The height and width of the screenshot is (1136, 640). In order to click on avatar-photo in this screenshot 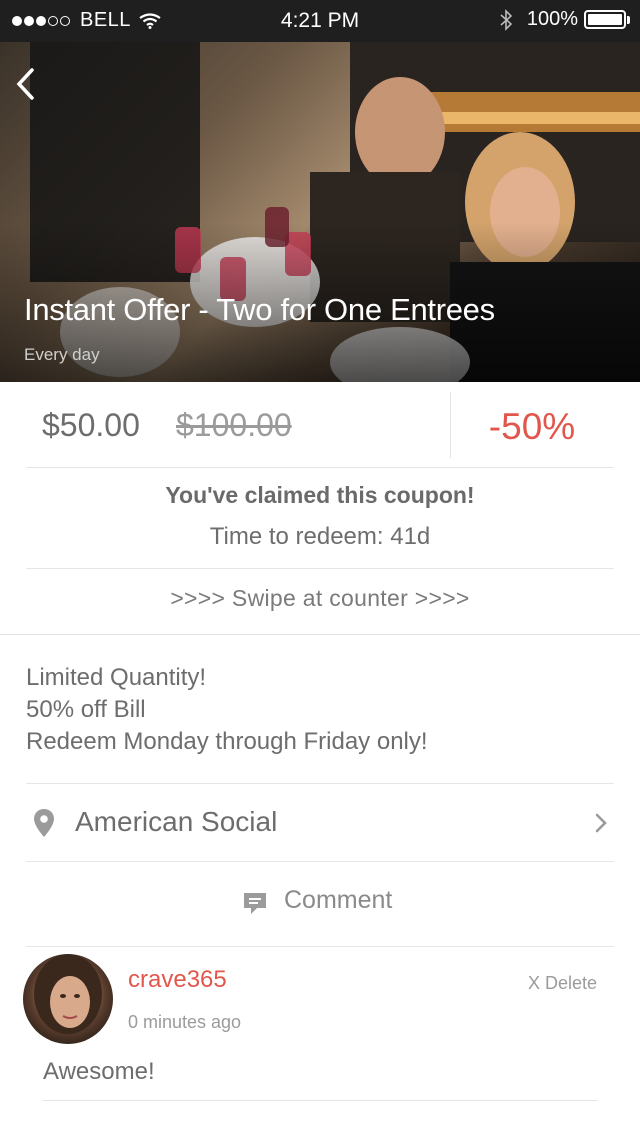, I will do `click(68, 994)`.